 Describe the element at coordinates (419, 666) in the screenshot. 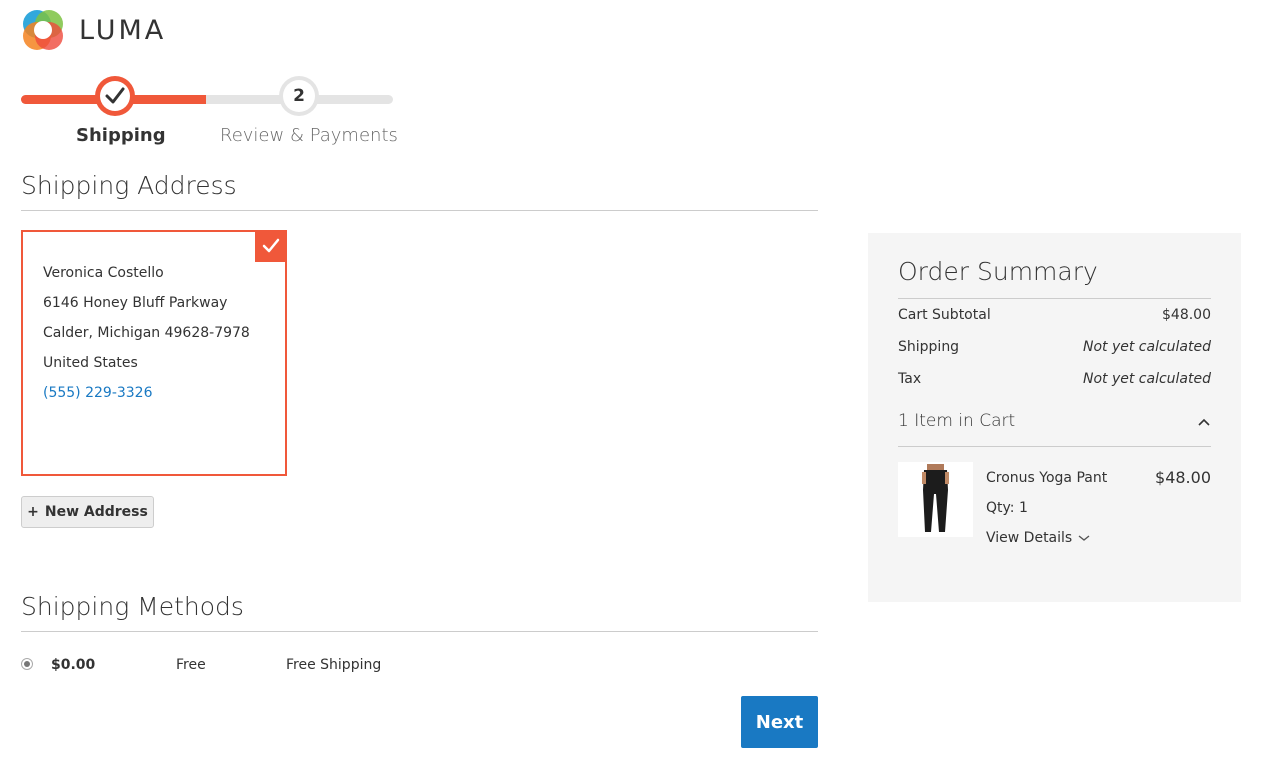

I see `shipping-method-row: $0.00 Free Free Shipping` at that location.